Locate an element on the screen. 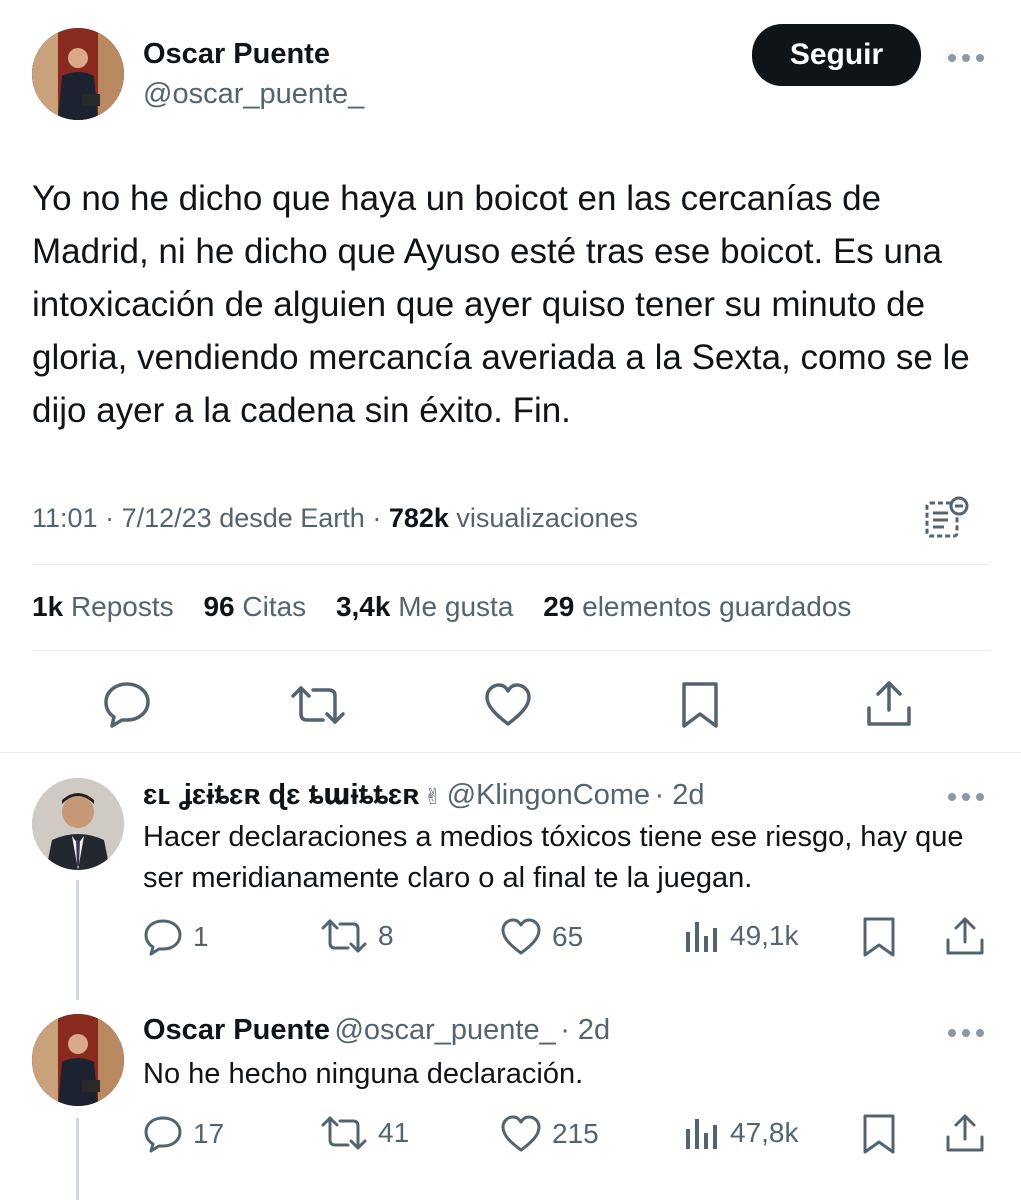  tweet-source: desde Earth is located at coordinates (292, 518).